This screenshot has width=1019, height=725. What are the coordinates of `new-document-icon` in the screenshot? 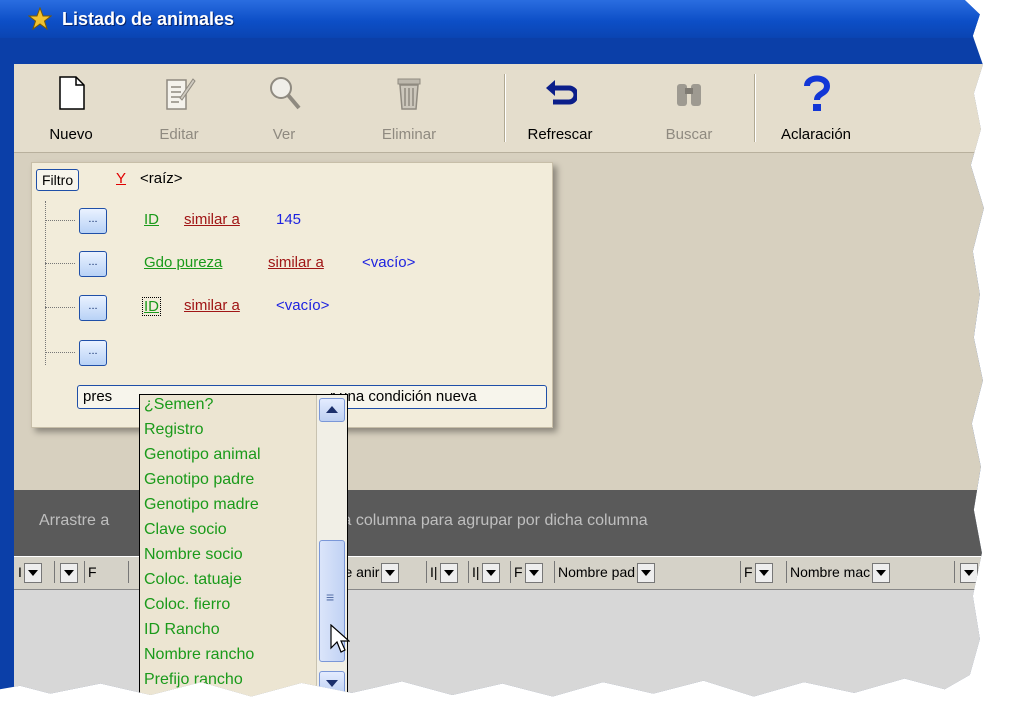 It's located at (72, 93).